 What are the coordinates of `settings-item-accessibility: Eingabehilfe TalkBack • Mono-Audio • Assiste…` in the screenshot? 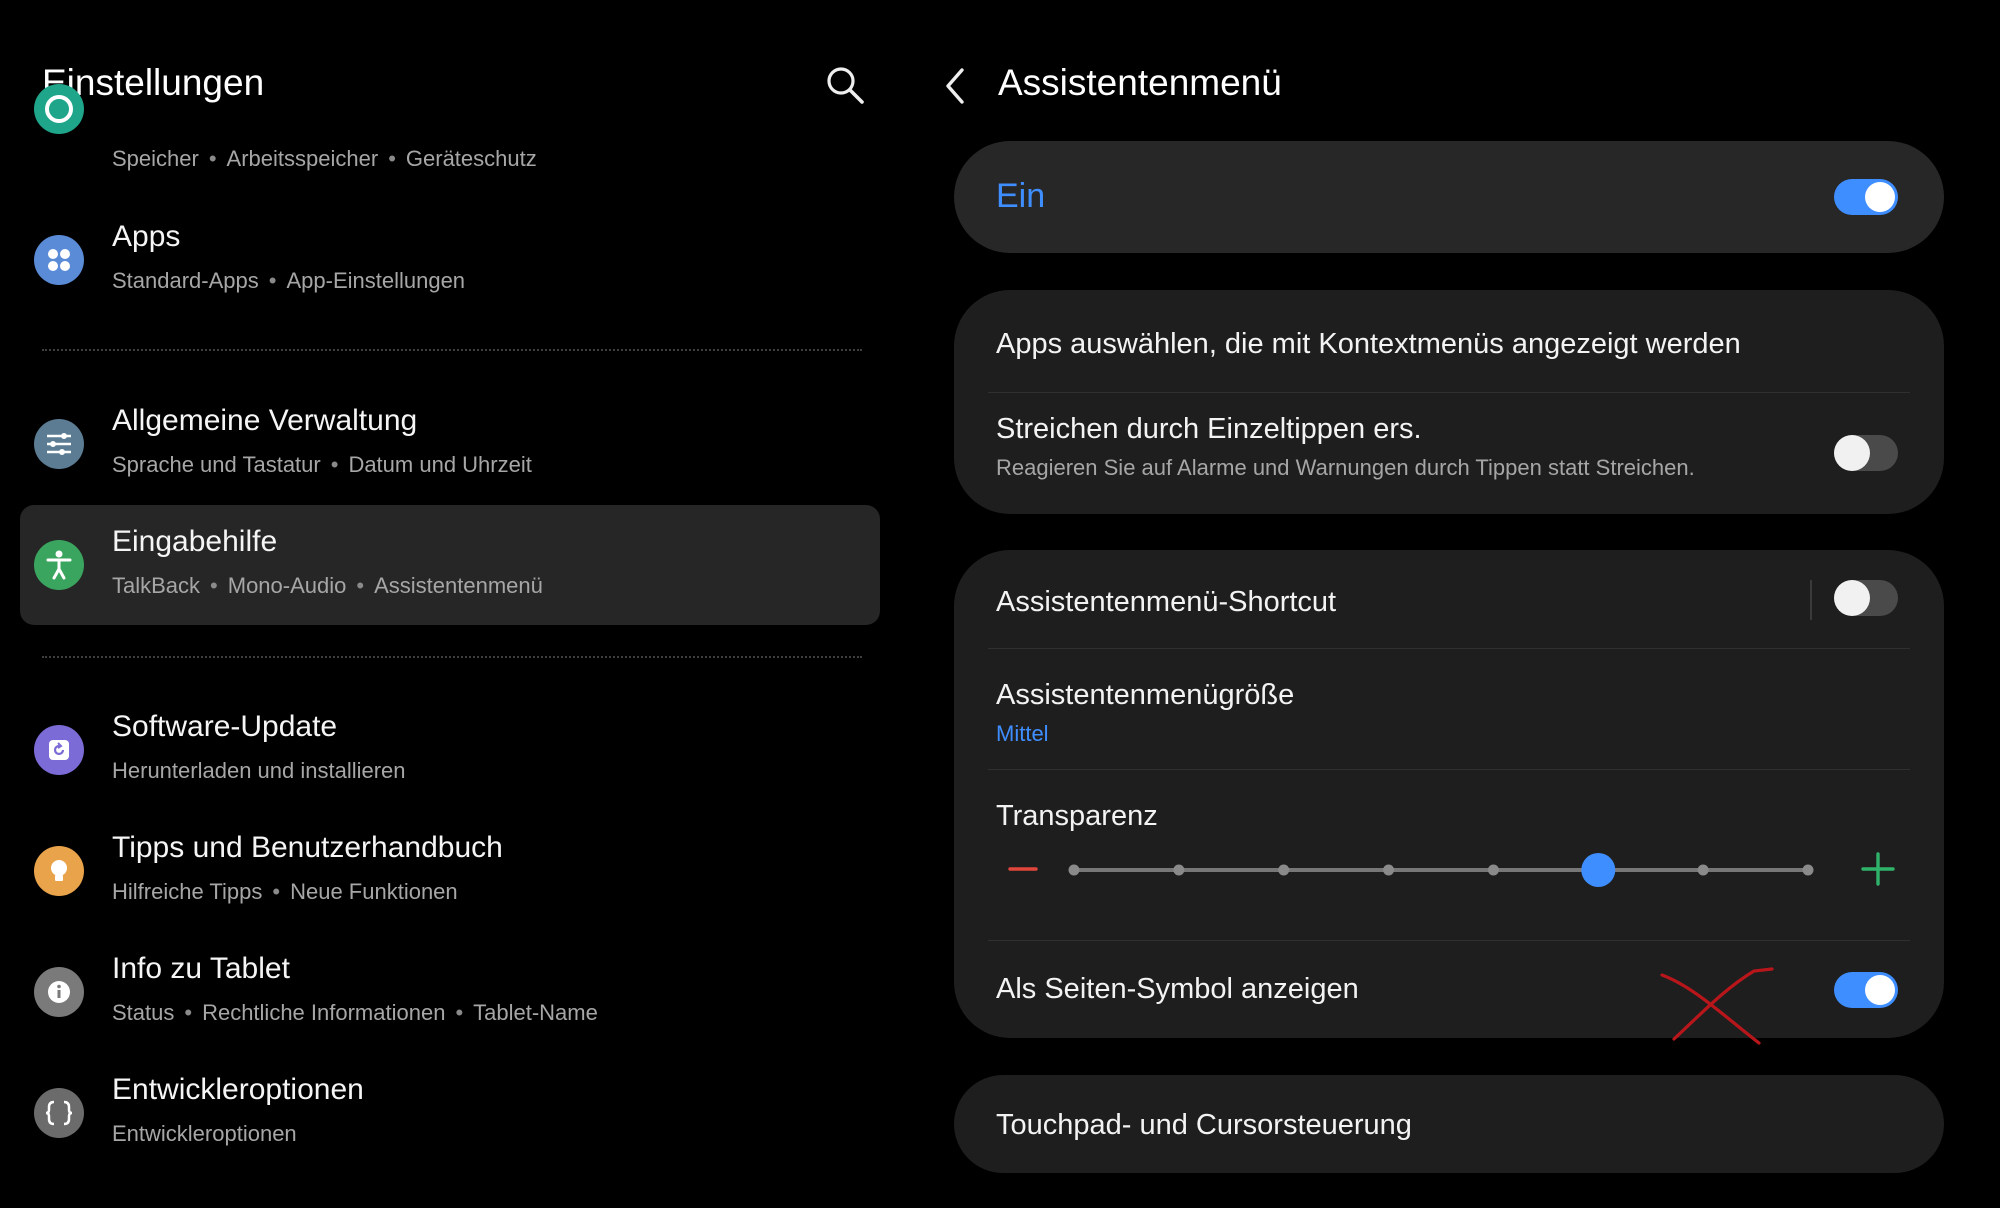 It's located at (450, 565).